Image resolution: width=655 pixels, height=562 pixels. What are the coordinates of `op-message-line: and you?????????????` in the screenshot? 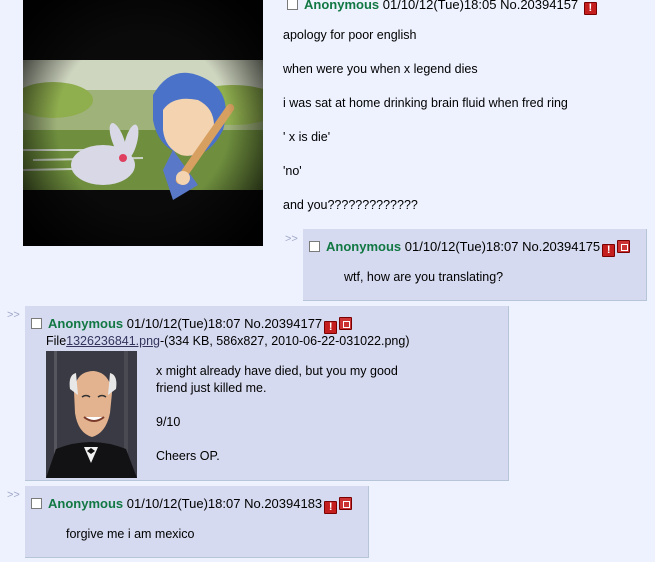 It's located at (350, 205).